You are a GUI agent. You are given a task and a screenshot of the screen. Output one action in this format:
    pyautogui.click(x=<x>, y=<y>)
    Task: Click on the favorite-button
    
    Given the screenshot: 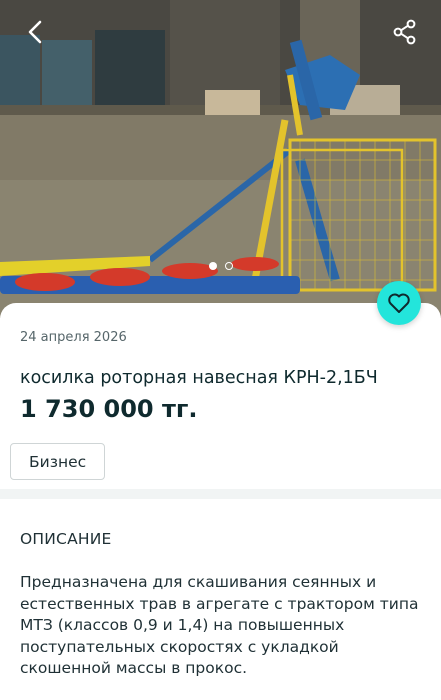 What is the action you would take?
    pyautogui.click(x=399, y=303)
    